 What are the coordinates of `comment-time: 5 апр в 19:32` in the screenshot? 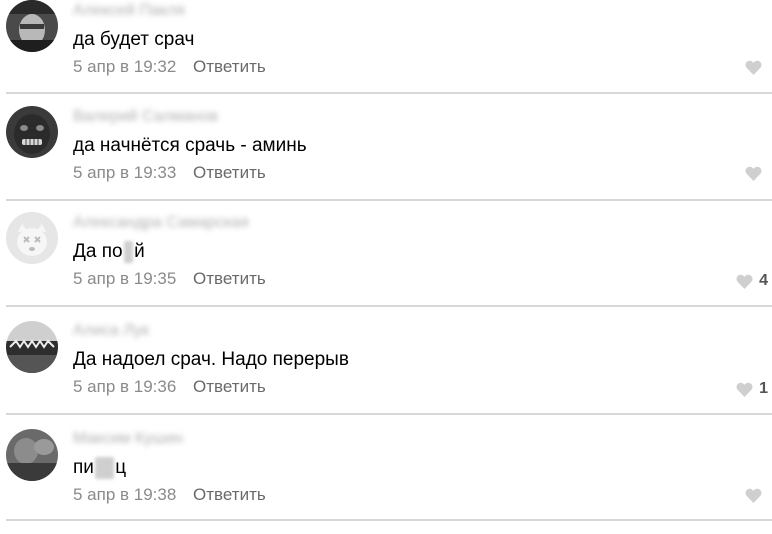 It's located at (124, 66).